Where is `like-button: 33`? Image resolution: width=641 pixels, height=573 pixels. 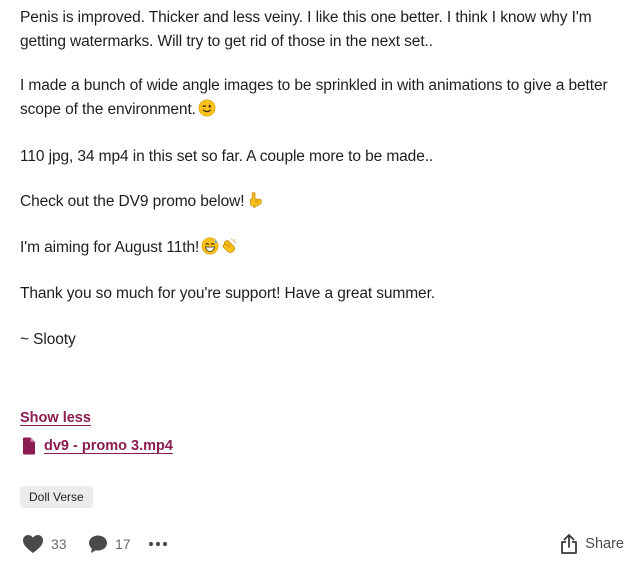 like-button: 33 is located at coordinates (44, 544).